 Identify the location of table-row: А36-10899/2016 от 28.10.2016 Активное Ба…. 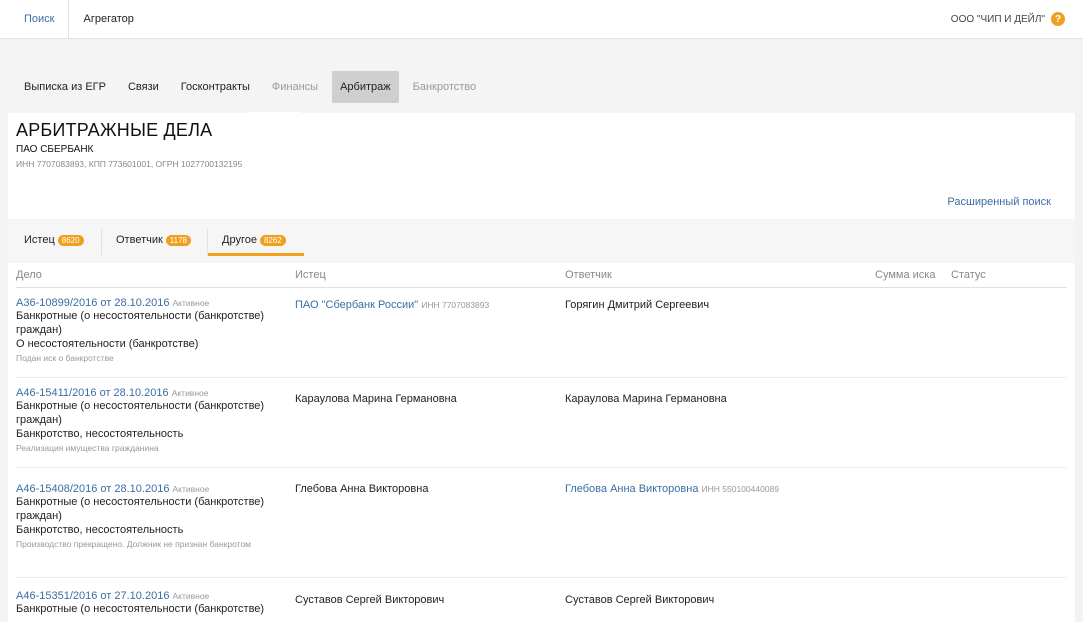
(541, 333).